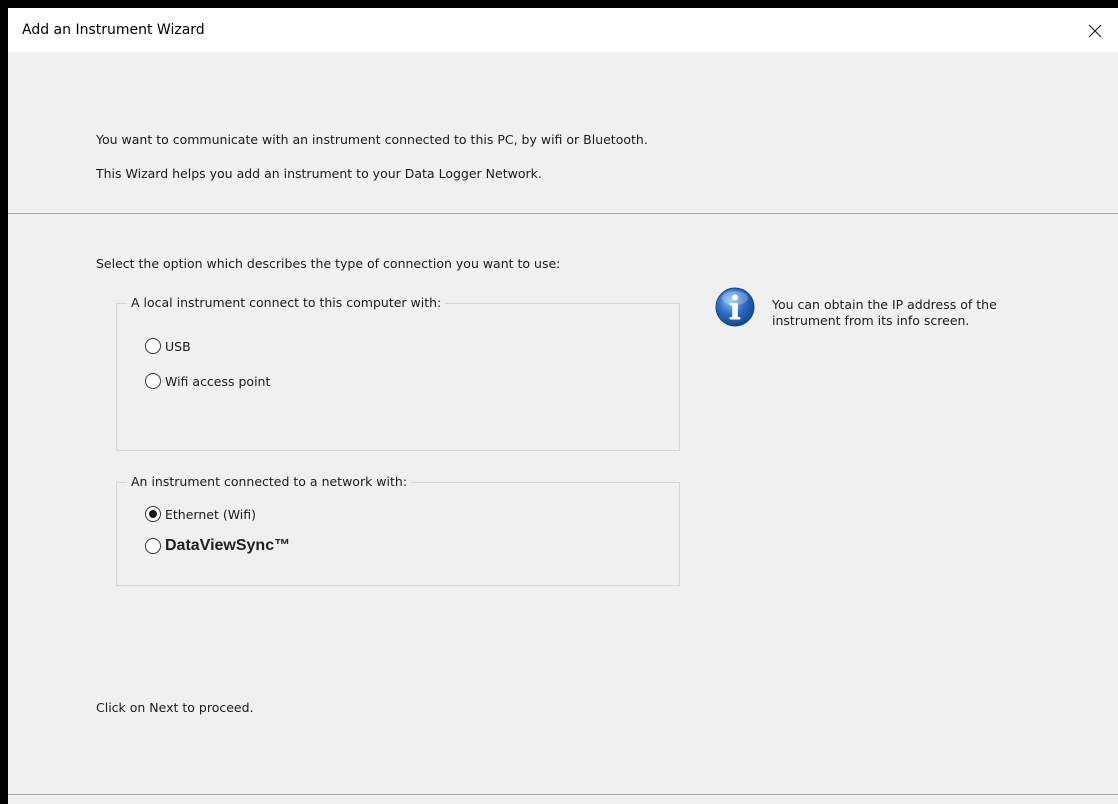  Describe the element at coordinates (563, 794) in the screenshot. I see `footer-divider` at that location.